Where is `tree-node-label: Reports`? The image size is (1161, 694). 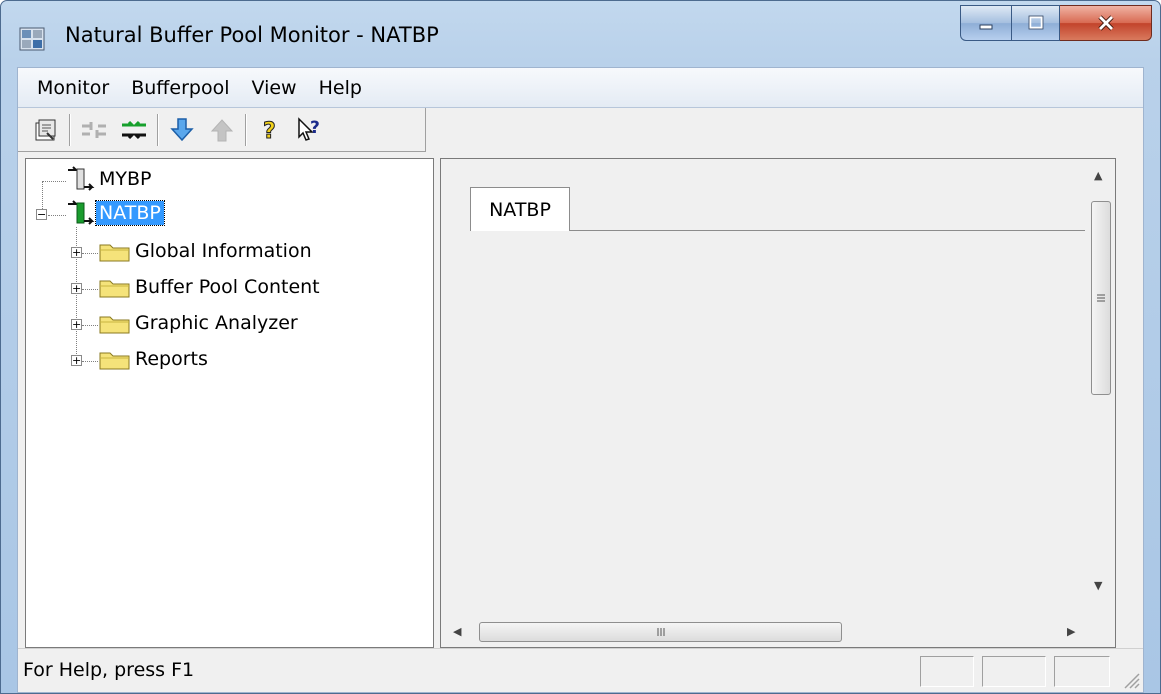 tree-node-label: Reports is located at coordinates (171, 359).